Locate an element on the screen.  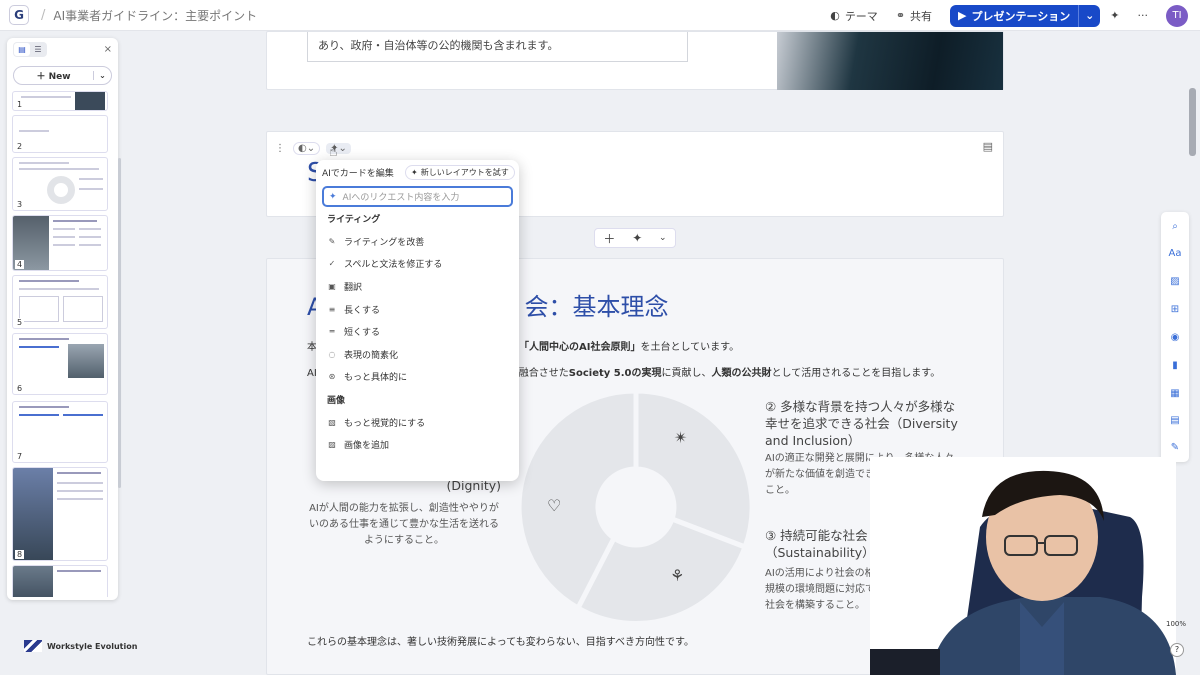
present-dropdown-chevron-icon: ⌄ is located at coordinates (1089, 15).